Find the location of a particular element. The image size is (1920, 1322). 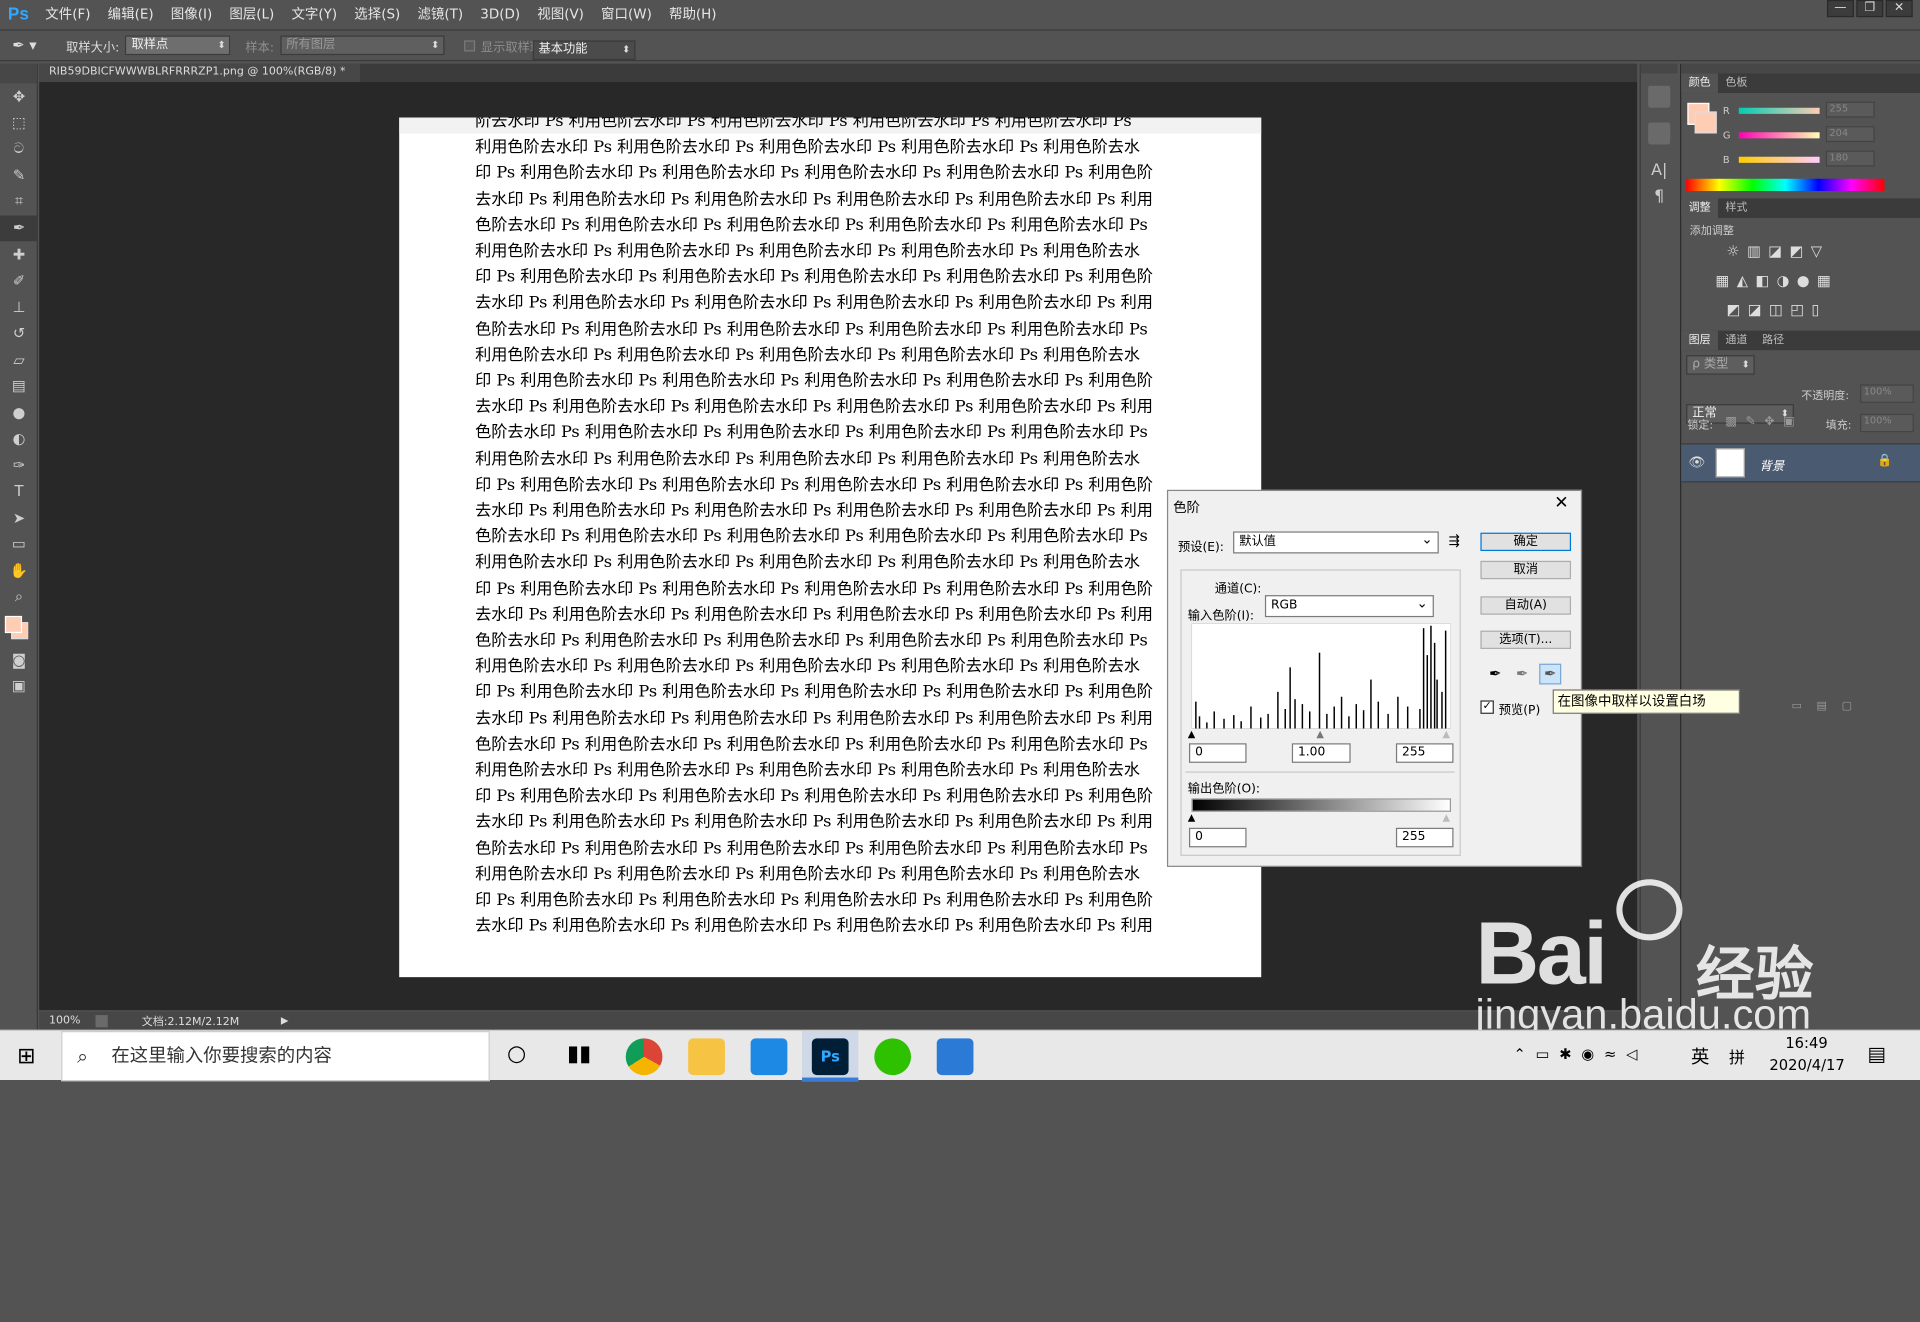

black-point-eyedropper-icon: ✒ is located at coordinates (1495, 673).